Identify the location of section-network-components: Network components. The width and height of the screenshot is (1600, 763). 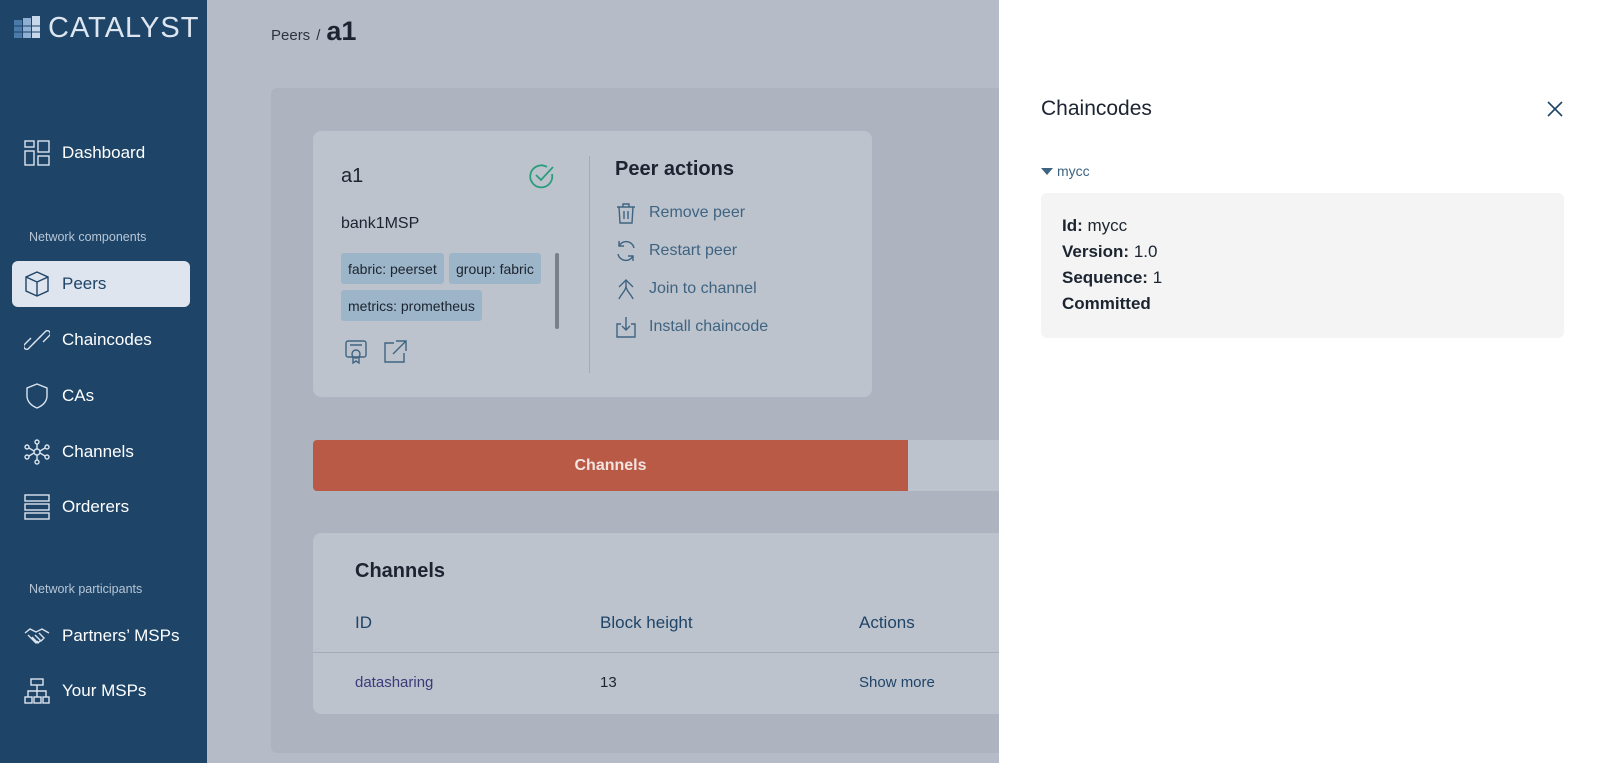
(88, 237).